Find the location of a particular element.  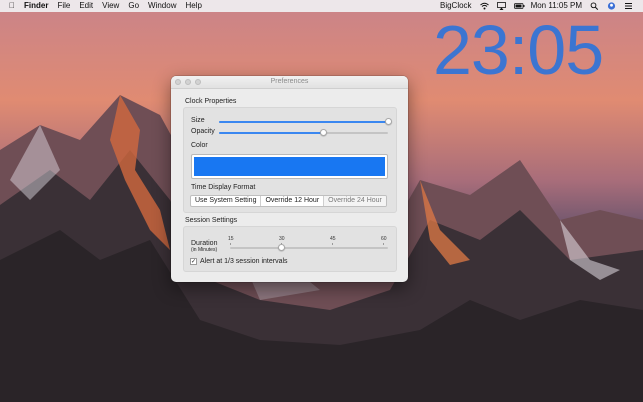

menu-edit: Edit is located at coordinates (86, 6).